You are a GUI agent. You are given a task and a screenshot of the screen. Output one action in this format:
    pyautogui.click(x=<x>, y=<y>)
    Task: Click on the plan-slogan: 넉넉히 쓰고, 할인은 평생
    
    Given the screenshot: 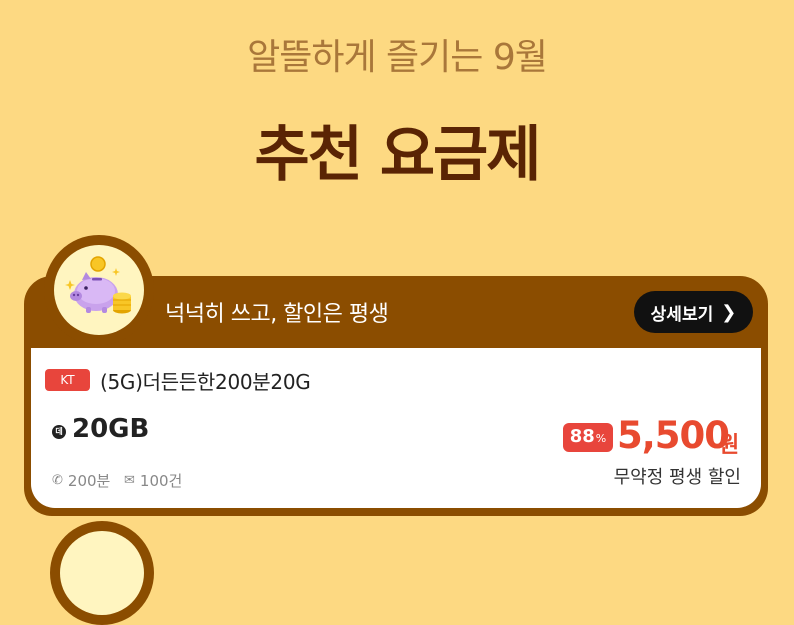 What is the action you would take?
    pyautogui.click(x=277, y=314)
    